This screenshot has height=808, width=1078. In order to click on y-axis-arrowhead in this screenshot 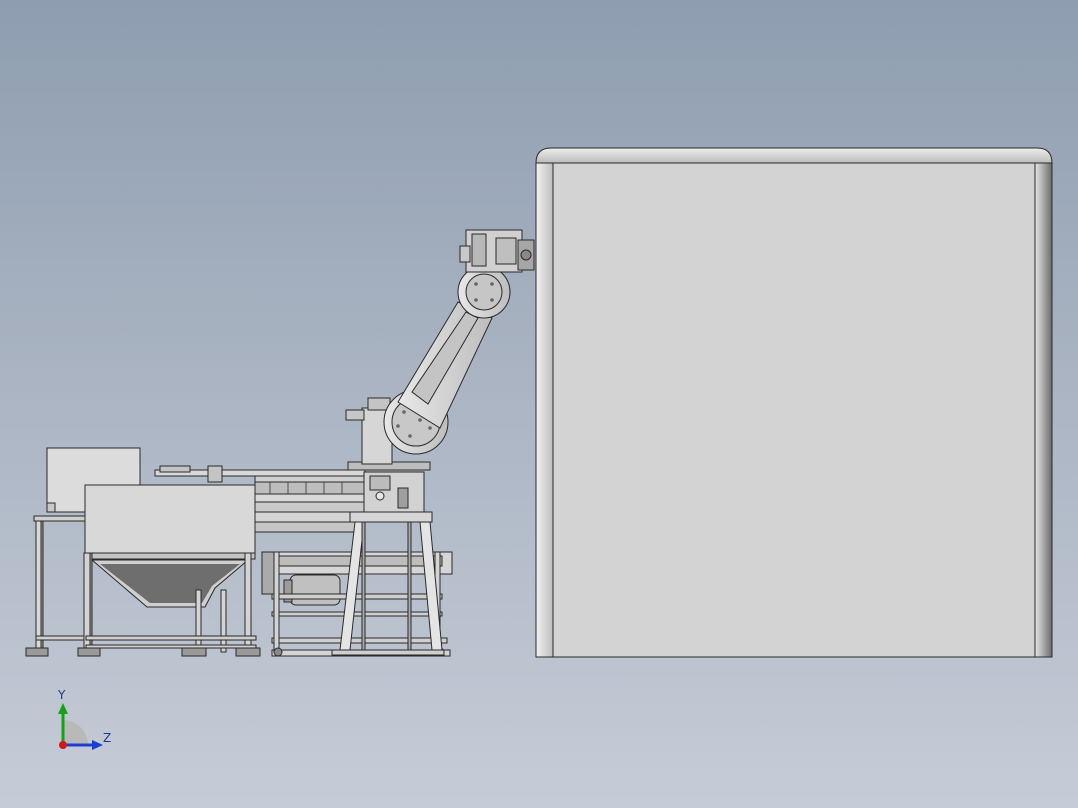, I will do `click(63, 708)`.